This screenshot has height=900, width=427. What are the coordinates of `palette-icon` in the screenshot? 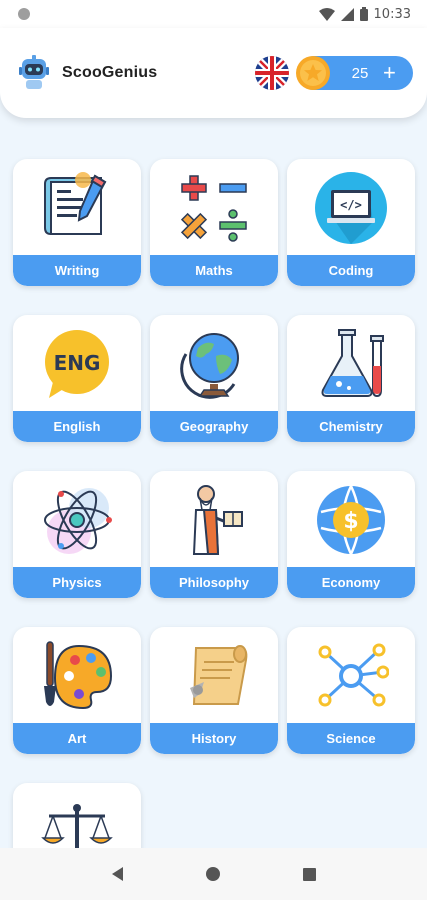 It's located at (78, 675).